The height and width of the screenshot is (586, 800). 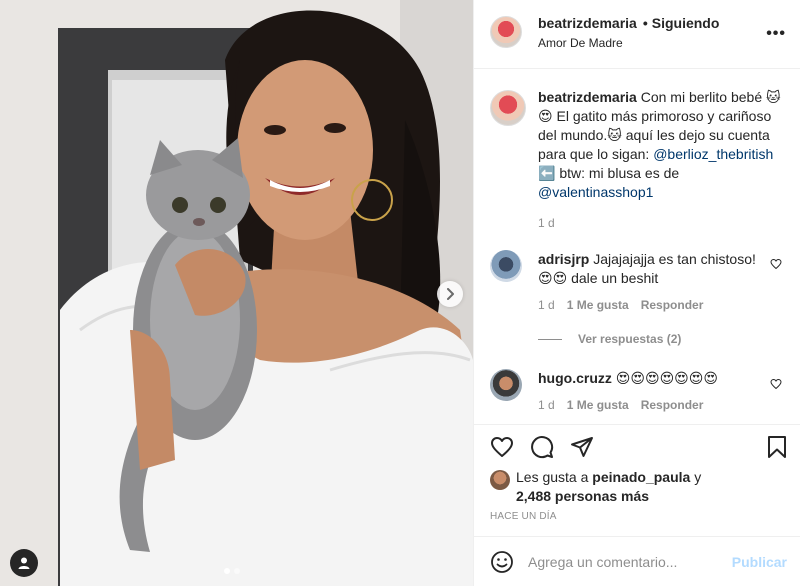 What do you see at coordinates (595, 192) in the screenshot?
I see `caption-mention-2: @valentinasshop1` at bounding box center [595, 192].